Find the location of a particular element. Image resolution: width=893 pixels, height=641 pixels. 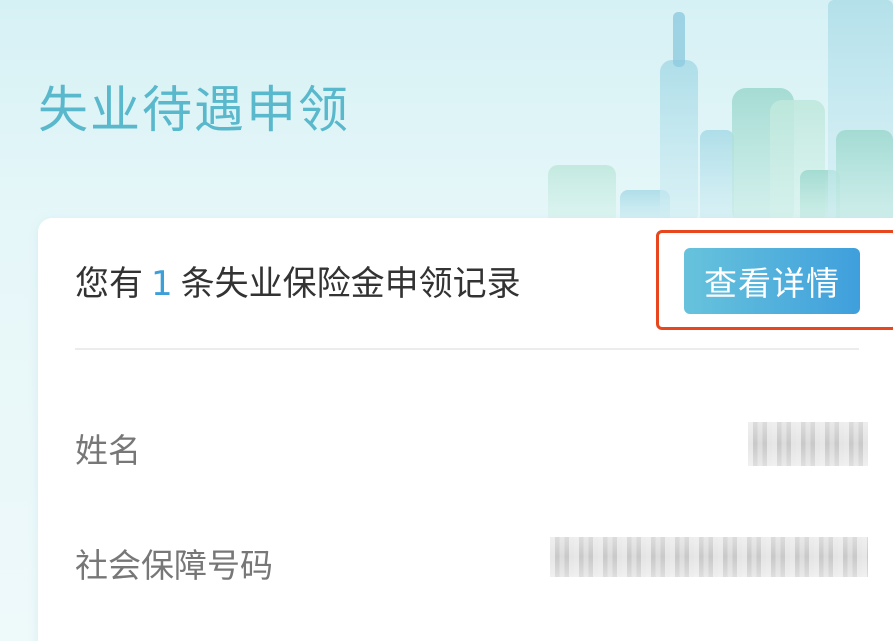

divider is located at coordinates (467, 349).